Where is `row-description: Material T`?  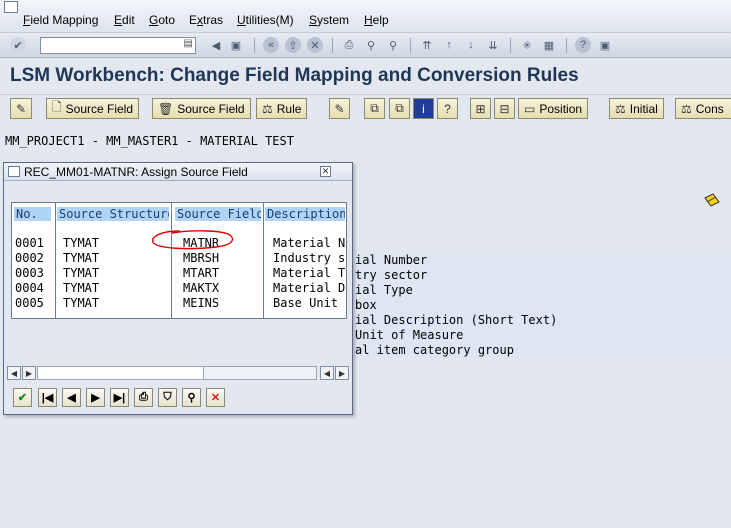
row-description: Material T is located at coordinates (309, 273).